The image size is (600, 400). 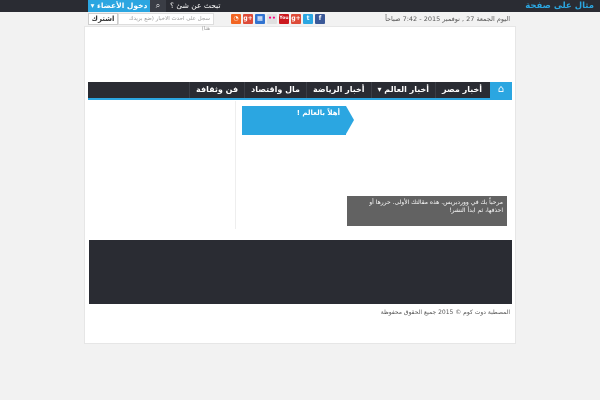 I want to click on twitter-icon: t, so click(x=308, y=19).